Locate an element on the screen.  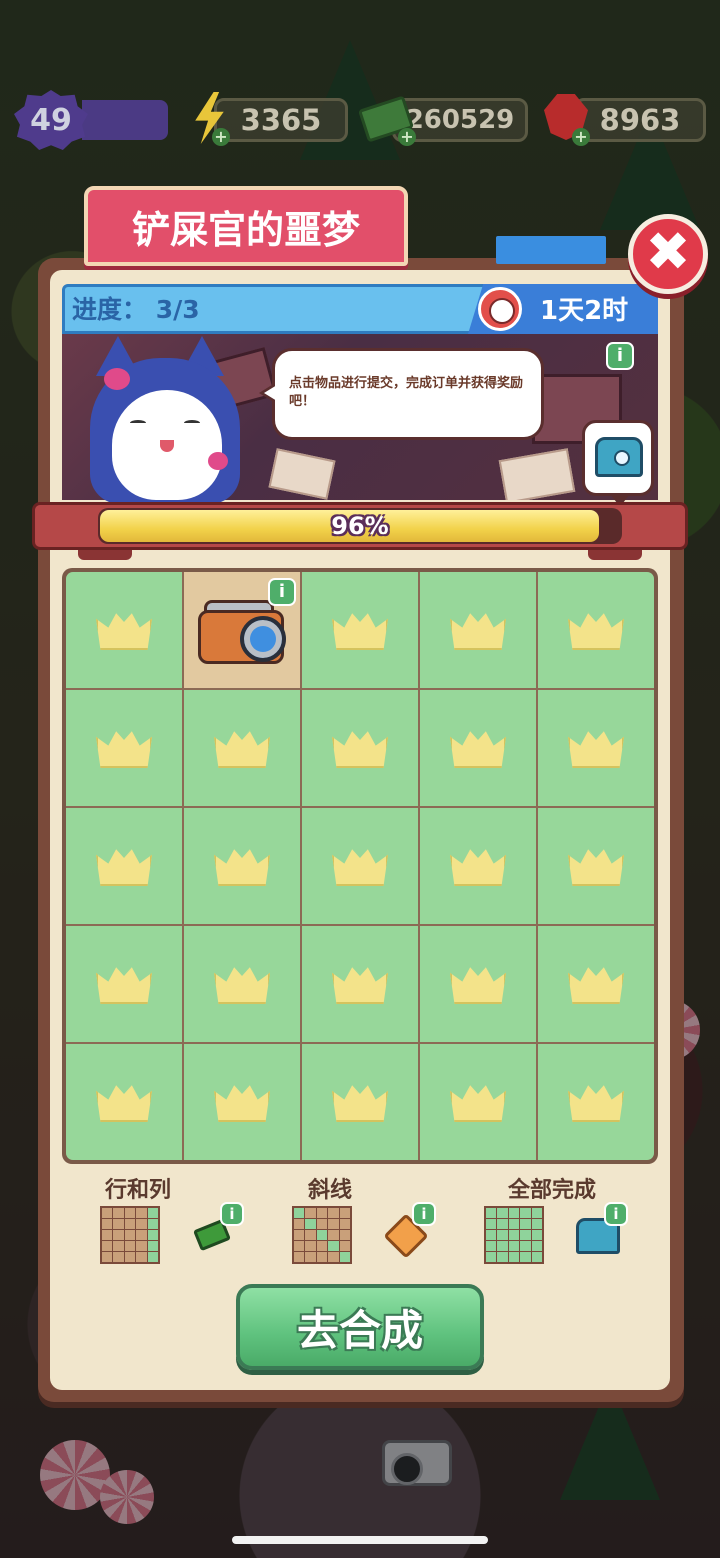
banner-flag is located at coordinates (551, 250).